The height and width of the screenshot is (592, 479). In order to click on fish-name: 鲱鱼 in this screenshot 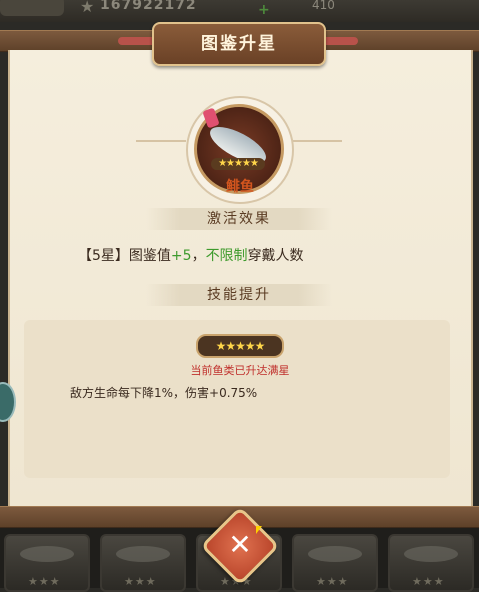, I will do `click(240, 187)`.